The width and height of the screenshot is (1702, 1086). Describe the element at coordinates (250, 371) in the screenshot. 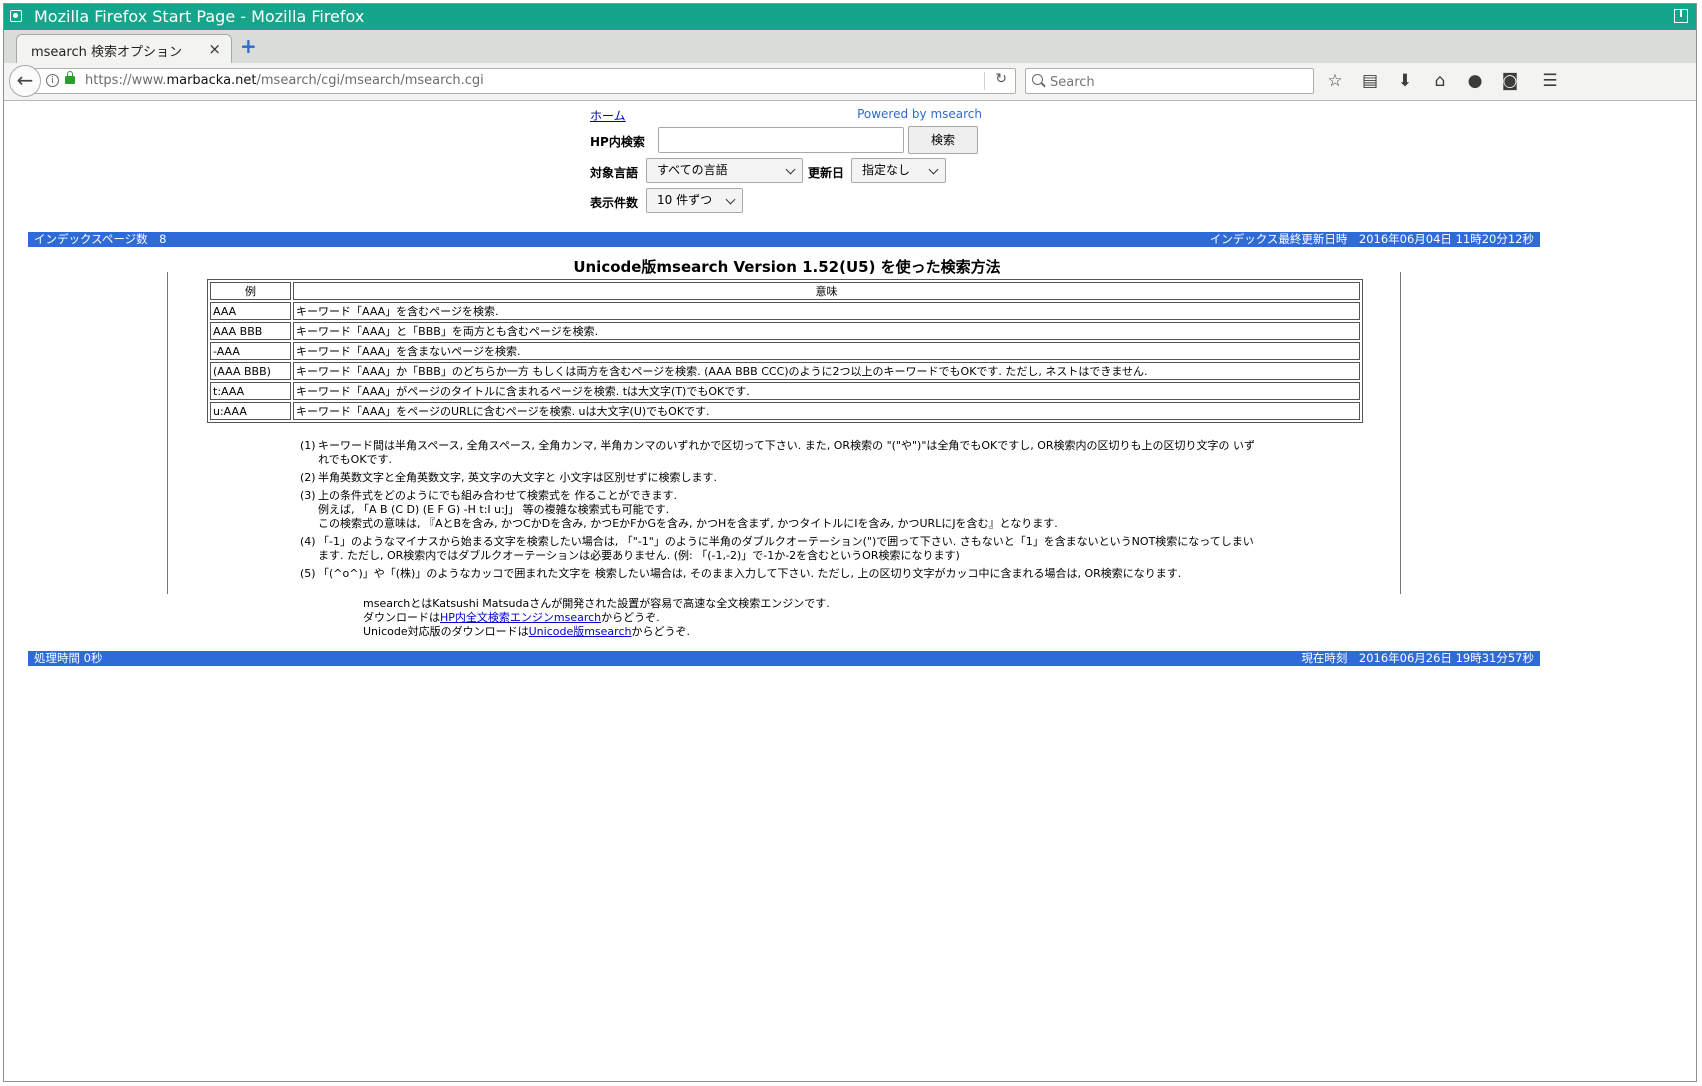

I see `example-cell: (AAA BBB)` at that location.